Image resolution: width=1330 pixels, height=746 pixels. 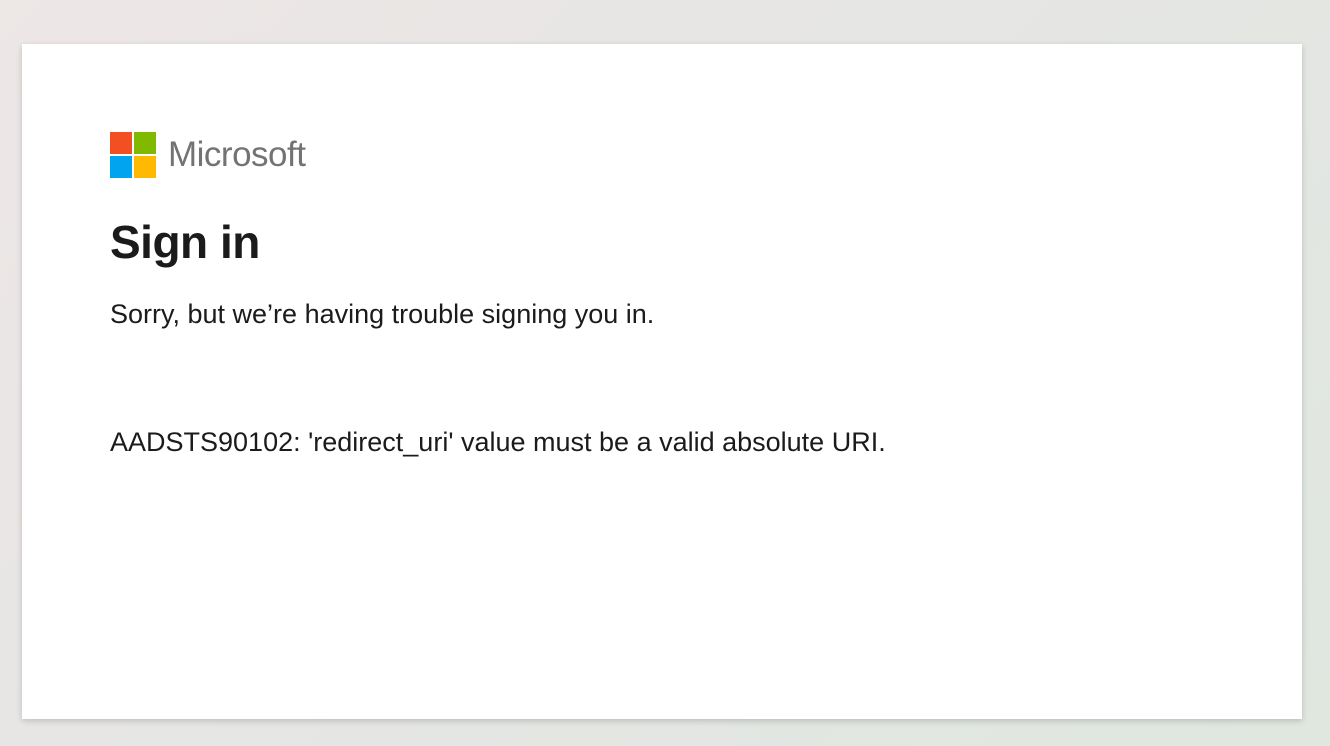 What do you see at coordinates (237, 154) in the screenshot?
I see `brand-name: Microsoft` at bounding box center [237, 154].